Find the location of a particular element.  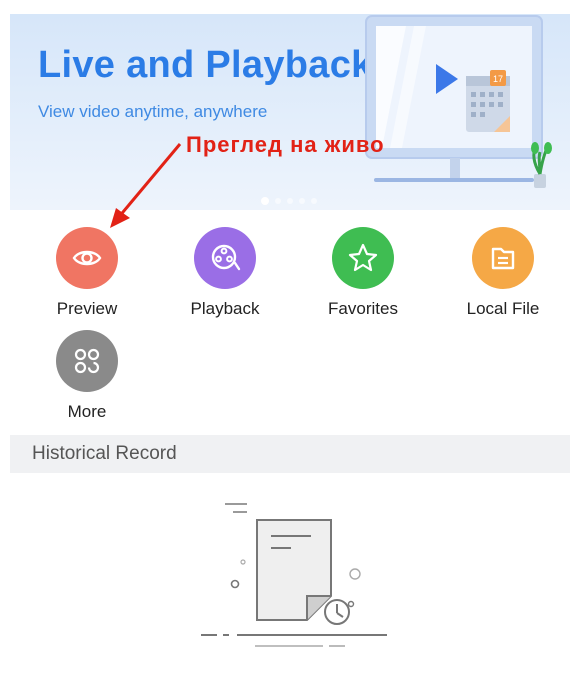

banner-title: Live and Playback is located at coordinates (205, 65).